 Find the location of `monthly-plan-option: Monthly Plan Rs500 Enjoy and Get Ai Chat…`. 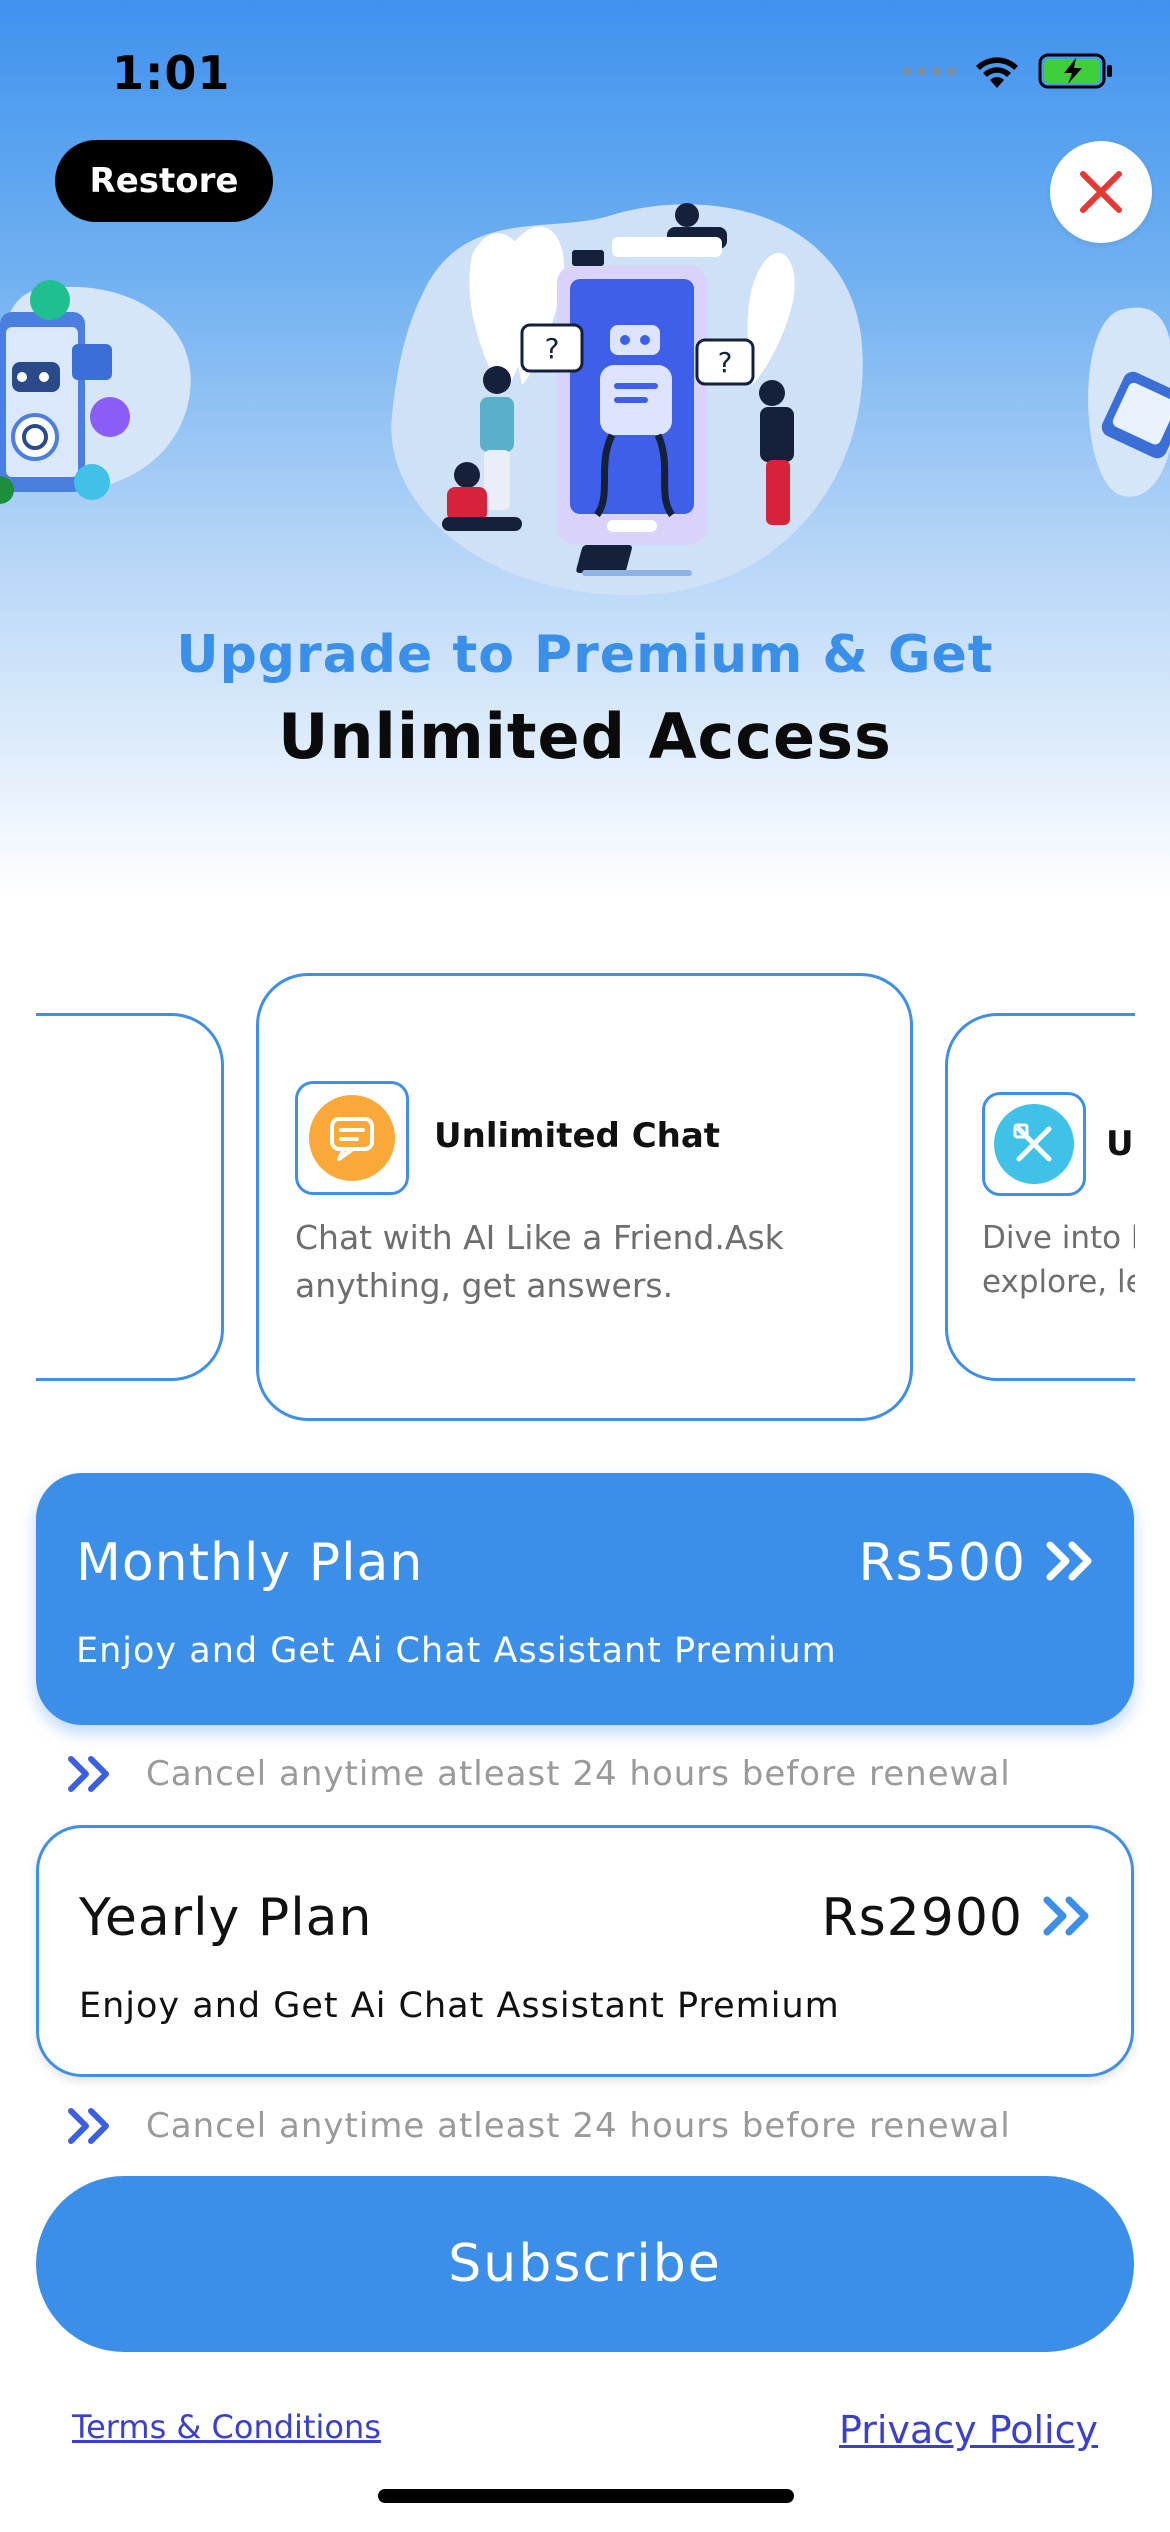

monthly-plan-option: Monthly Plan Rs500 Enjoy and Get Ai Chat… is located at coordinates (585, 1599).